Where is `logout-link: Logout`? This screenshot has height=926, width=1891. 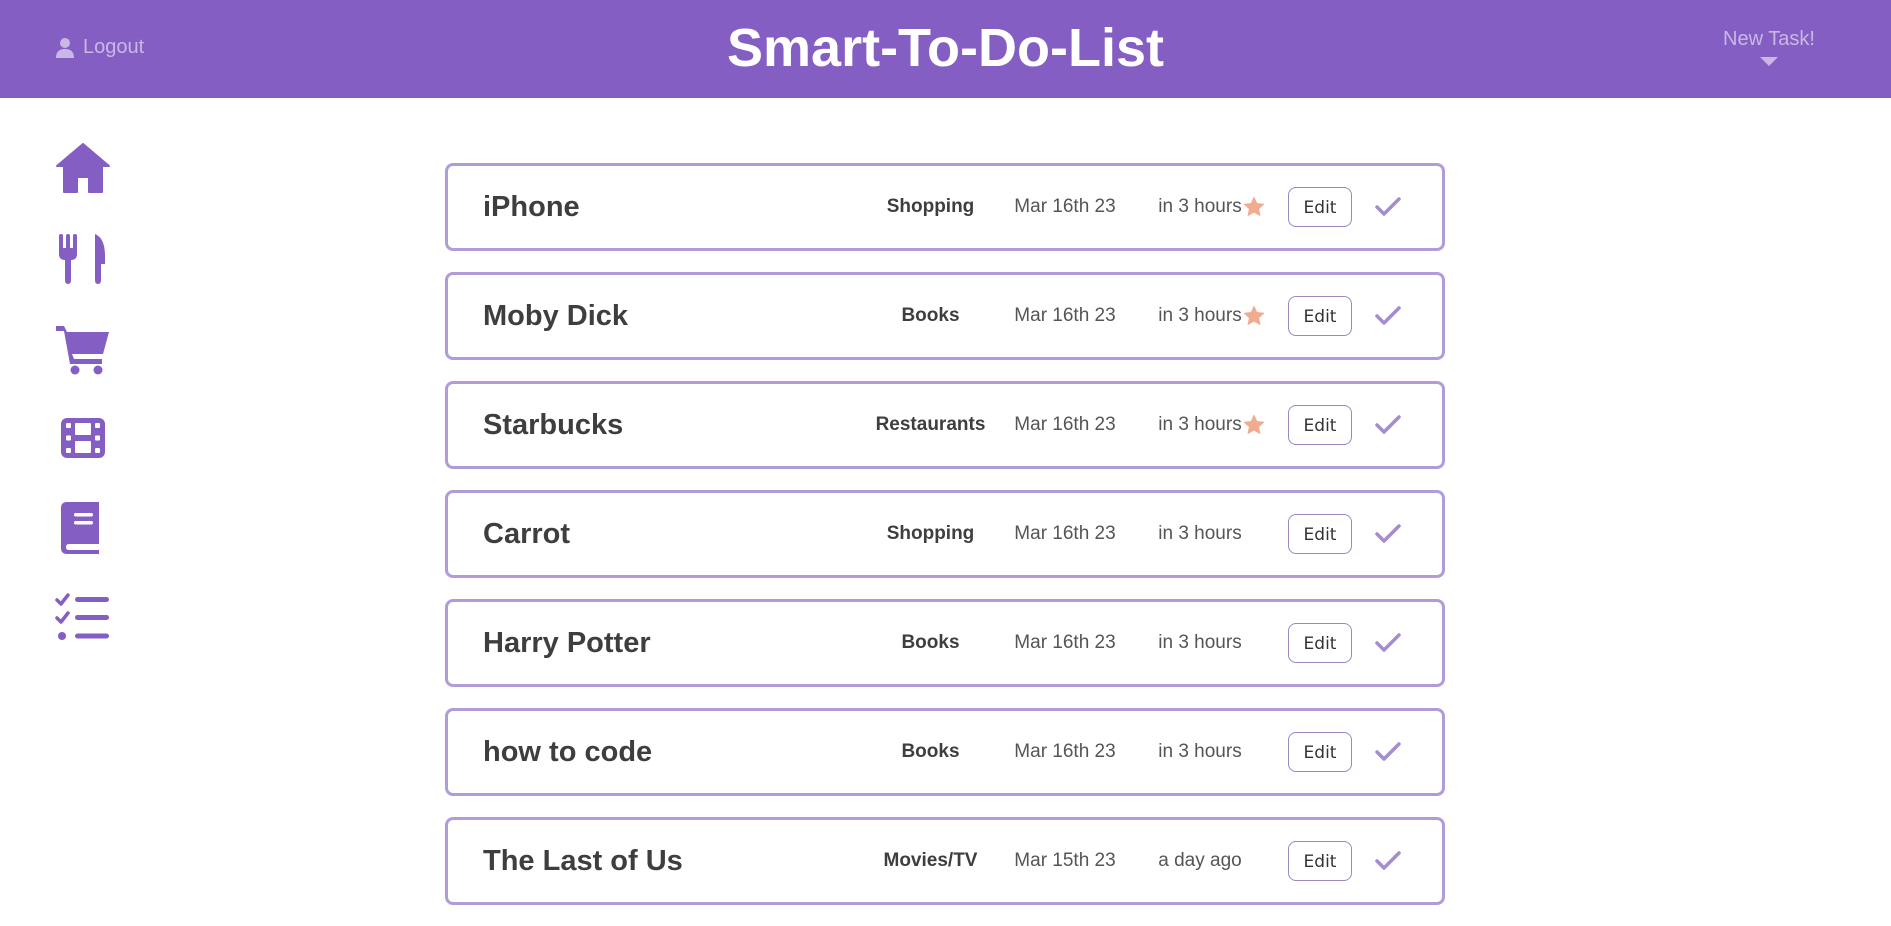
logout-link: Logout is located at coordinates (100, 47).